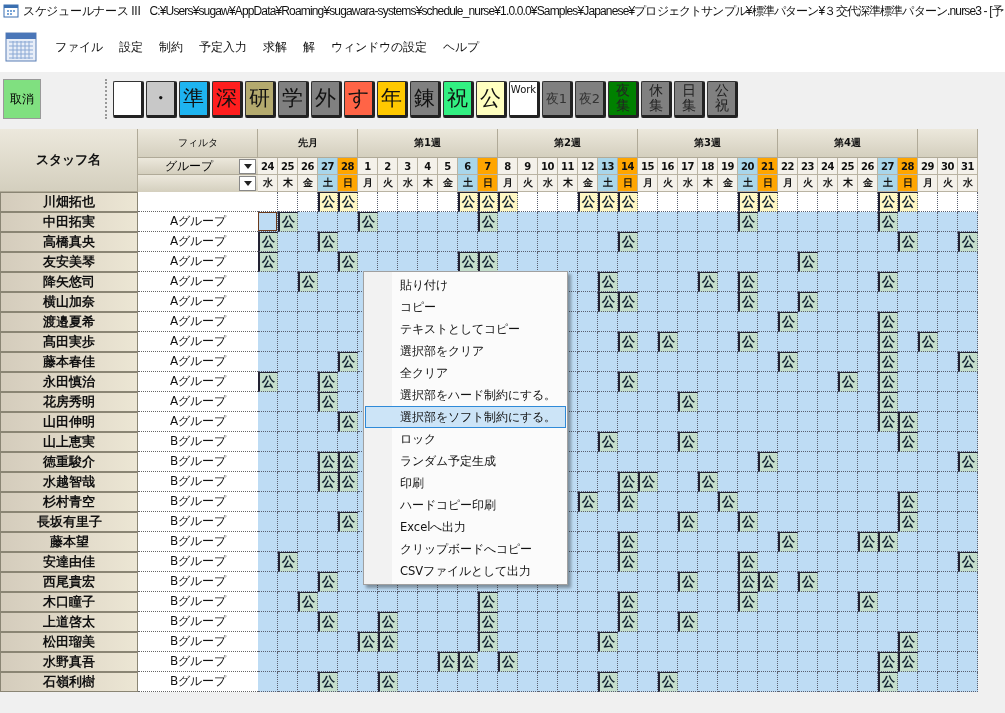 The image size is (1005, 713). I want to click on cancel-button: 取消, so click(22, 99).